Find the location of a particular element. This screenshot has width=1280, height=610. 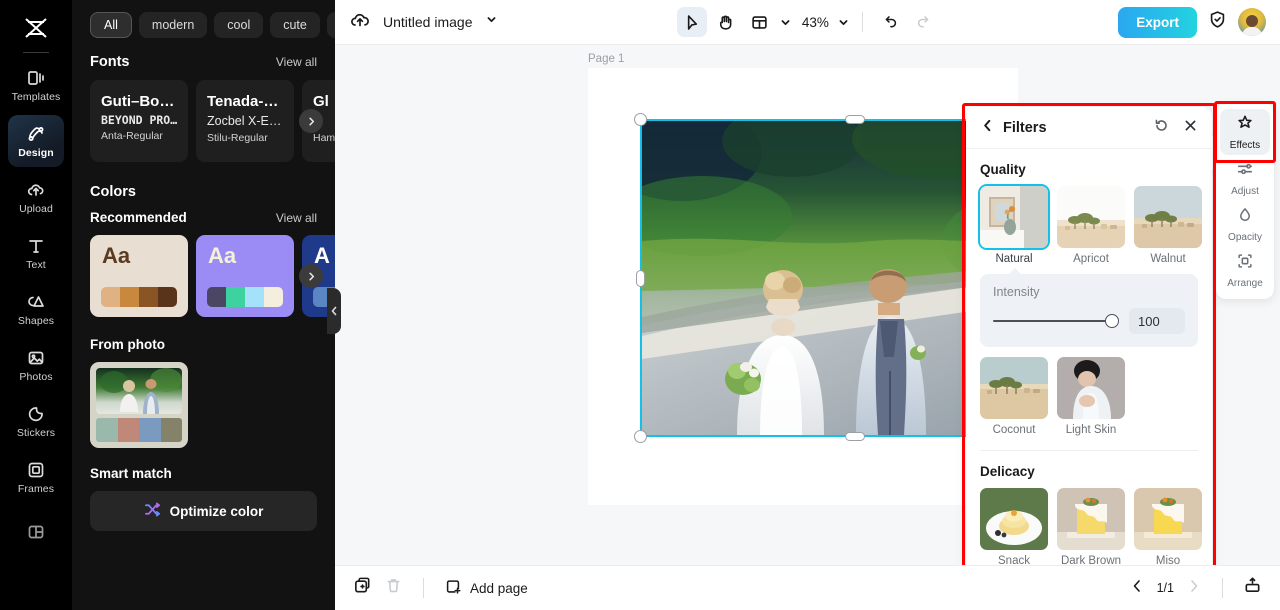

hand-pan-icon is located at coordinates (726, 22).